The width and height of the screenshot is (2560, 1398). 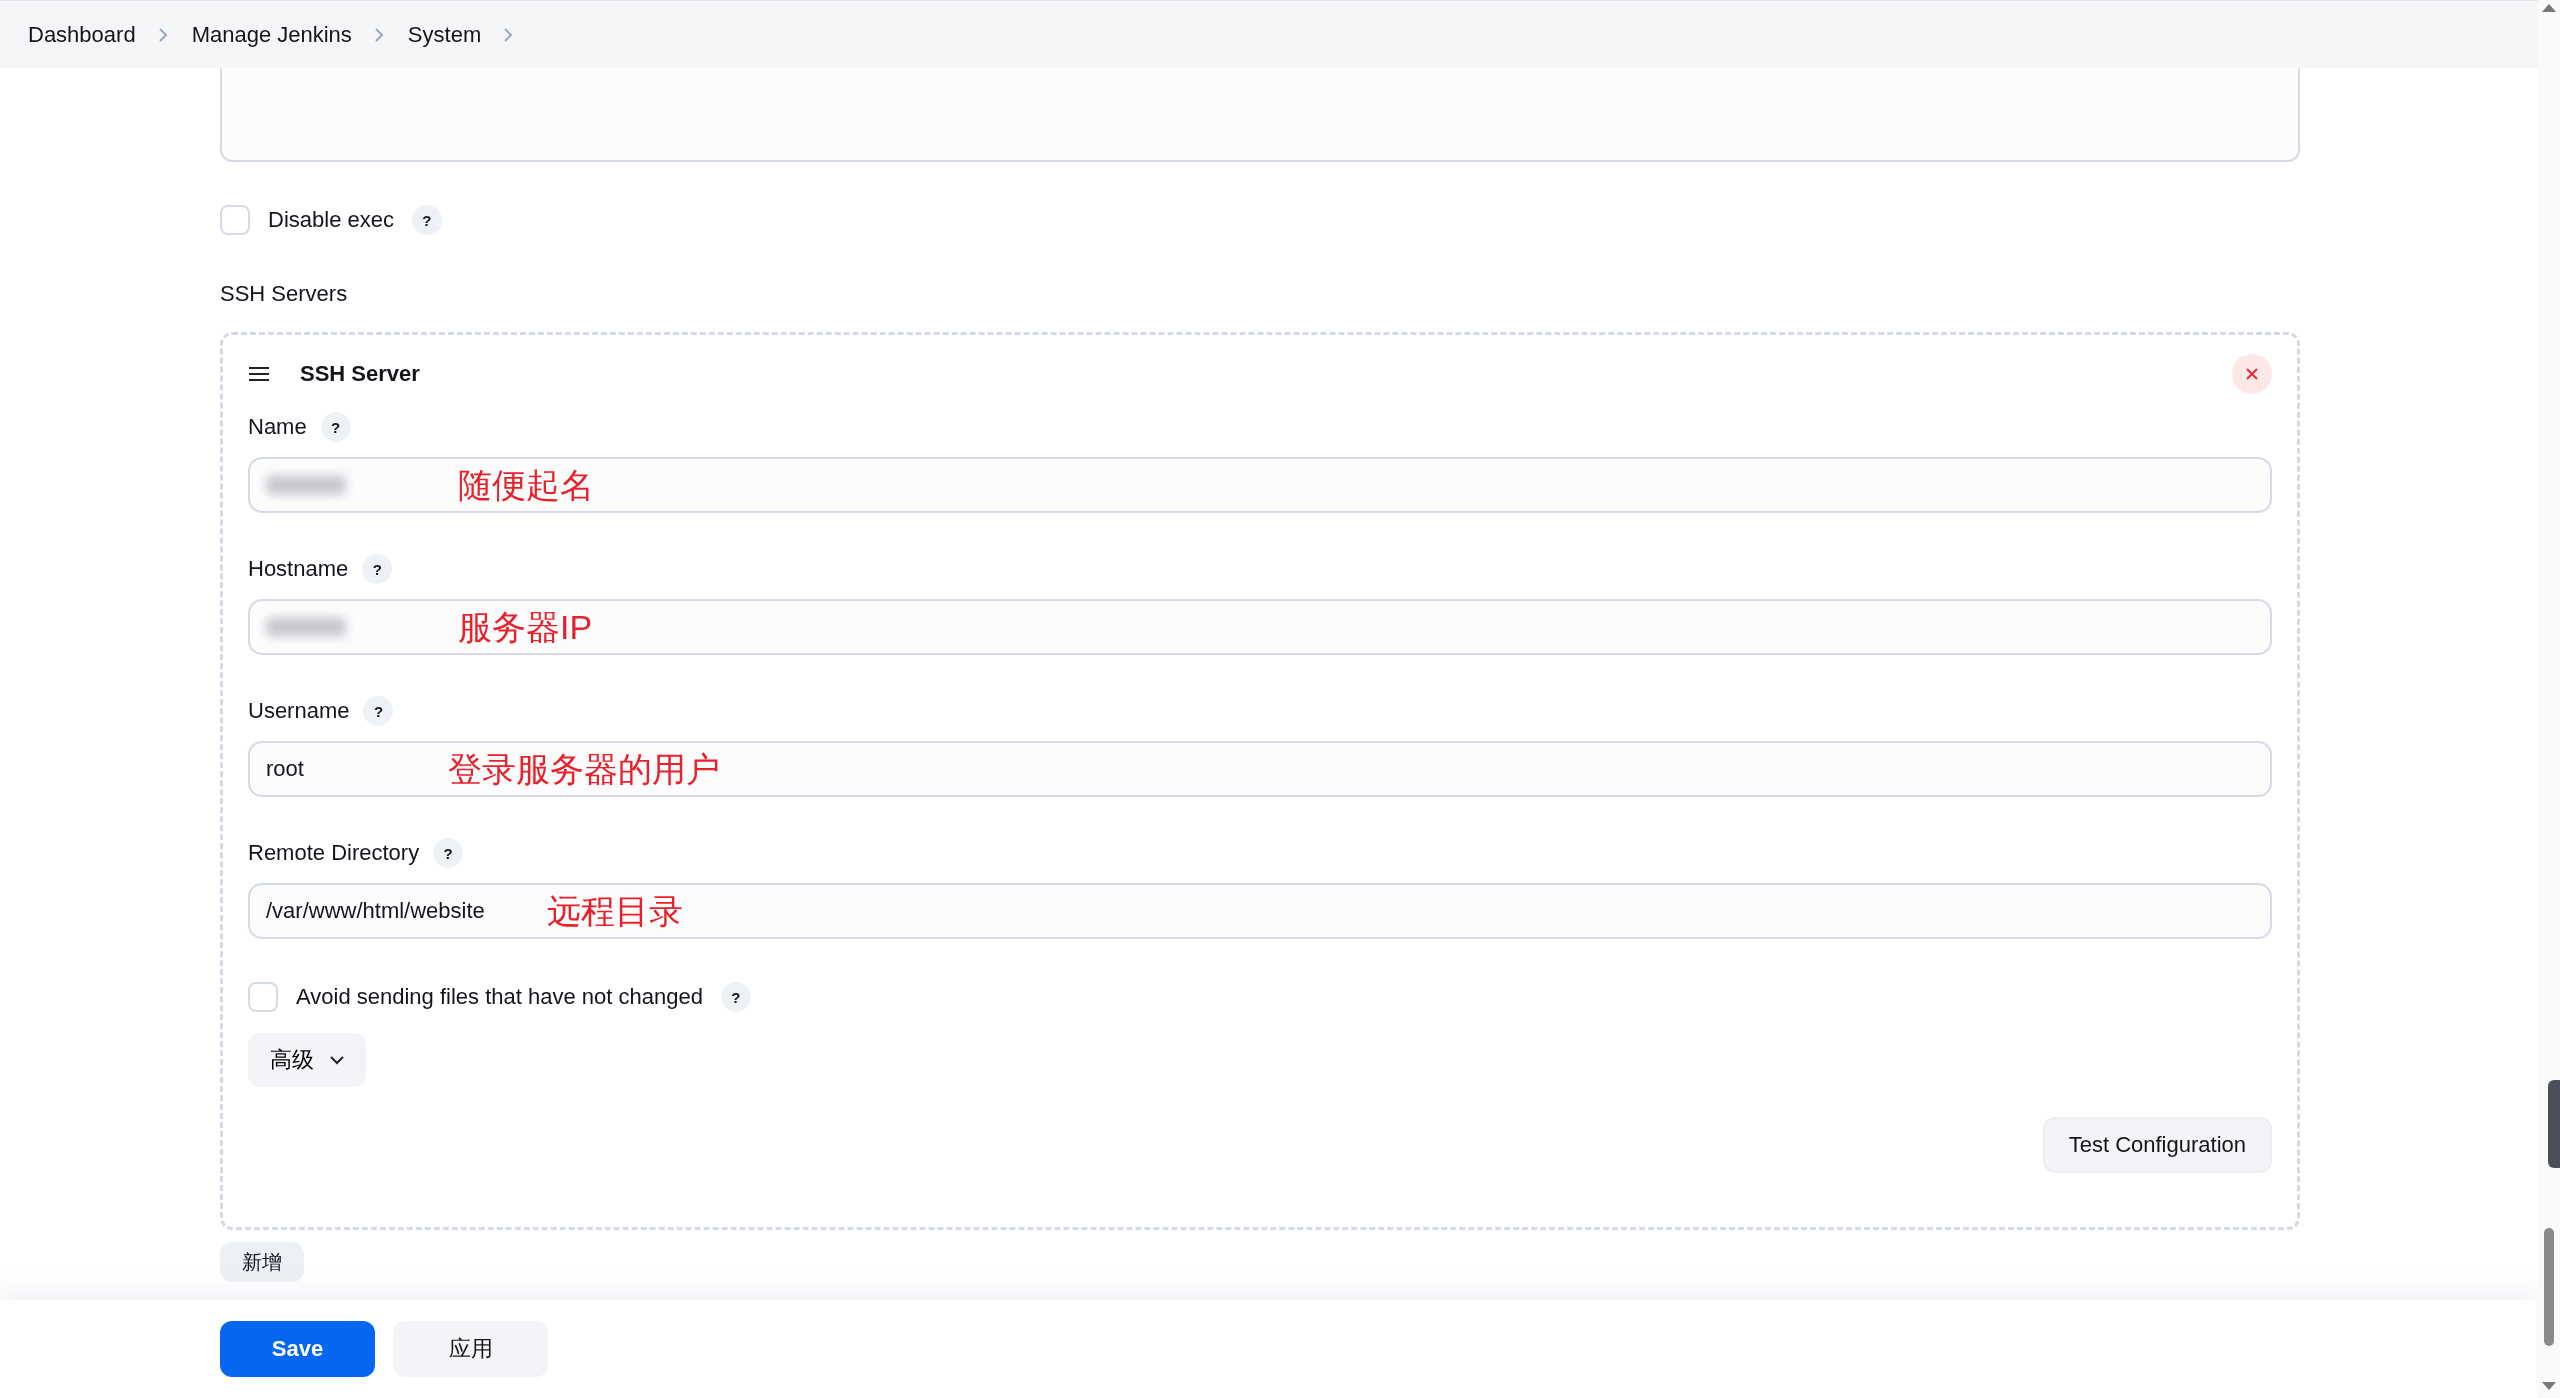 I want to click on section-title: SSH Servers, so click(x=284, y=294).